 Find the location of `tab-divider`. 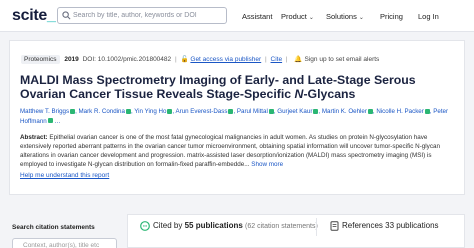

tab-divider is located at coordinates (316, 227).